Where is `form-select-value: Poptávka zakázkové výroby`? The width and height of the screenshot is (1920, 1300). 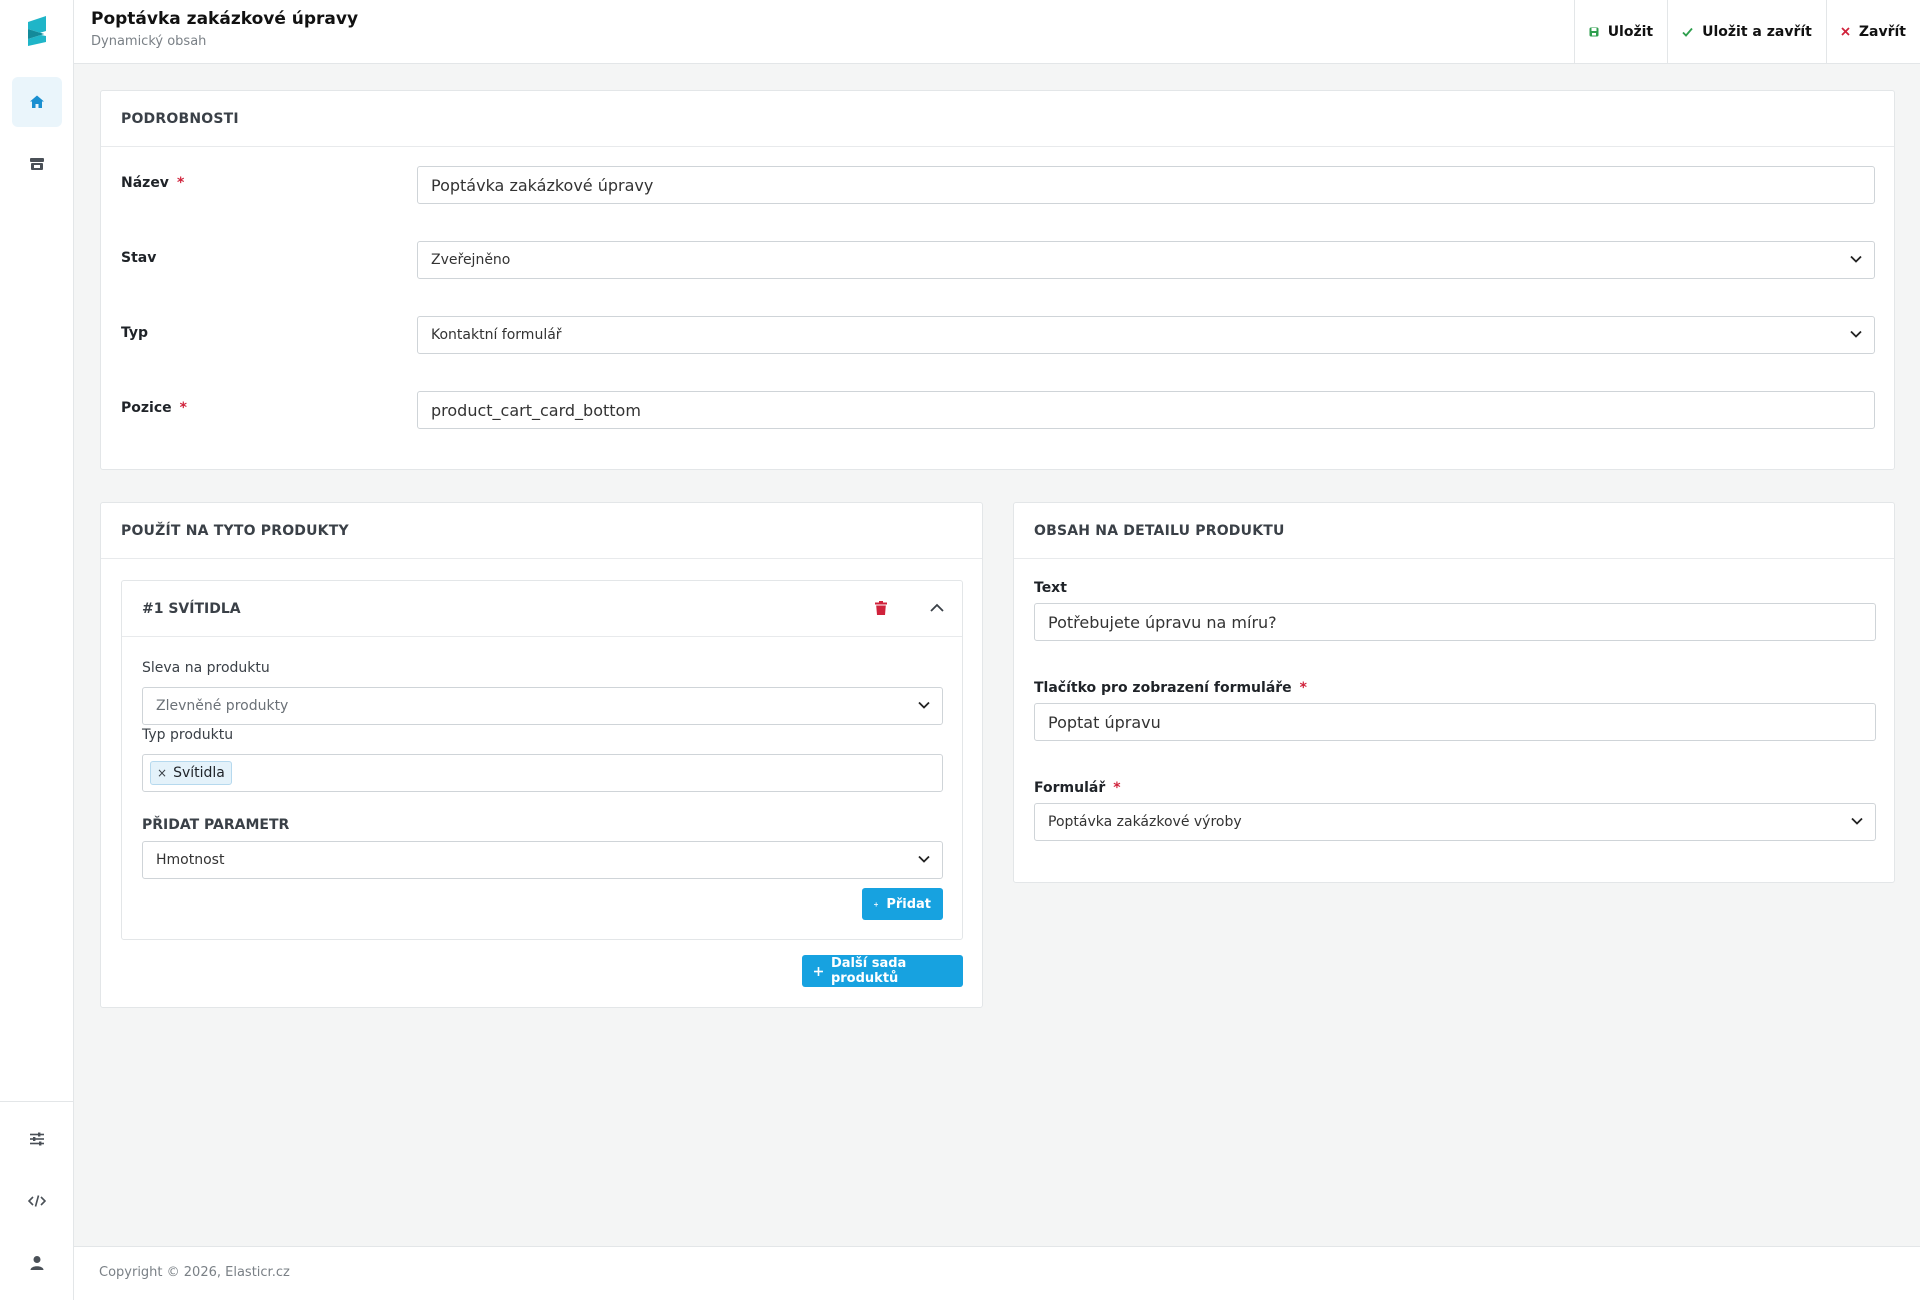 form-select-value: Poptávka zakázkové výroby is located at coordinates (1145, 822).